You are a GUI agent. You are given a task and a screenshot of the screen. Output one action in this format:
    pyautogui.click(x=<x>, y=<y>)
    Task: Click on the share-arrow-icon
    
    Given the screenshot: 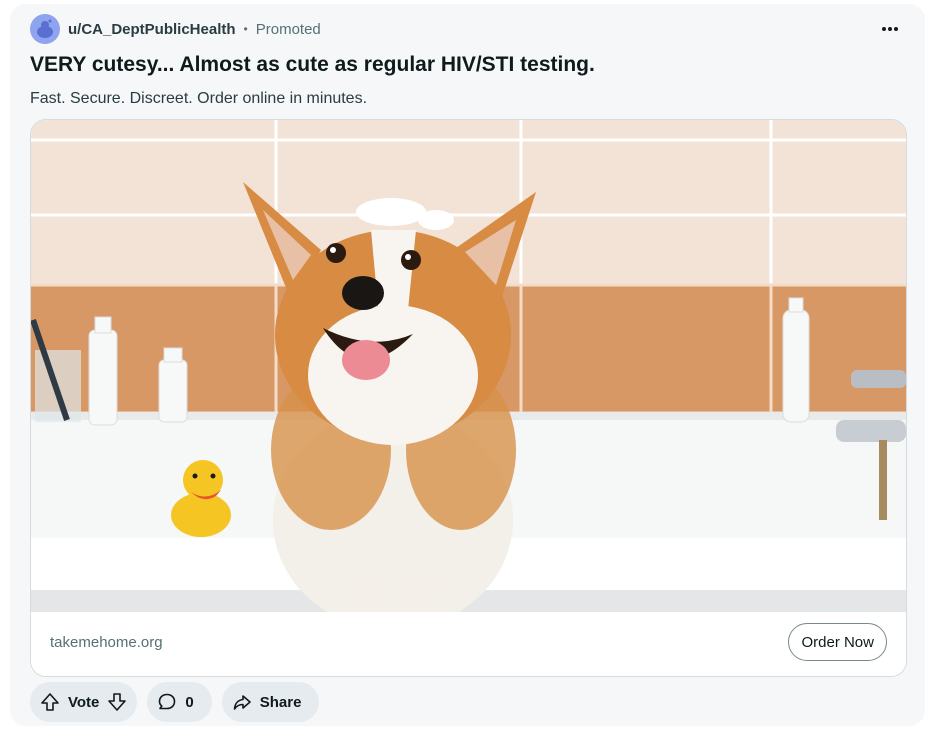 What is the action you would take?
    pyautogui.click(x=242, y=702)
    